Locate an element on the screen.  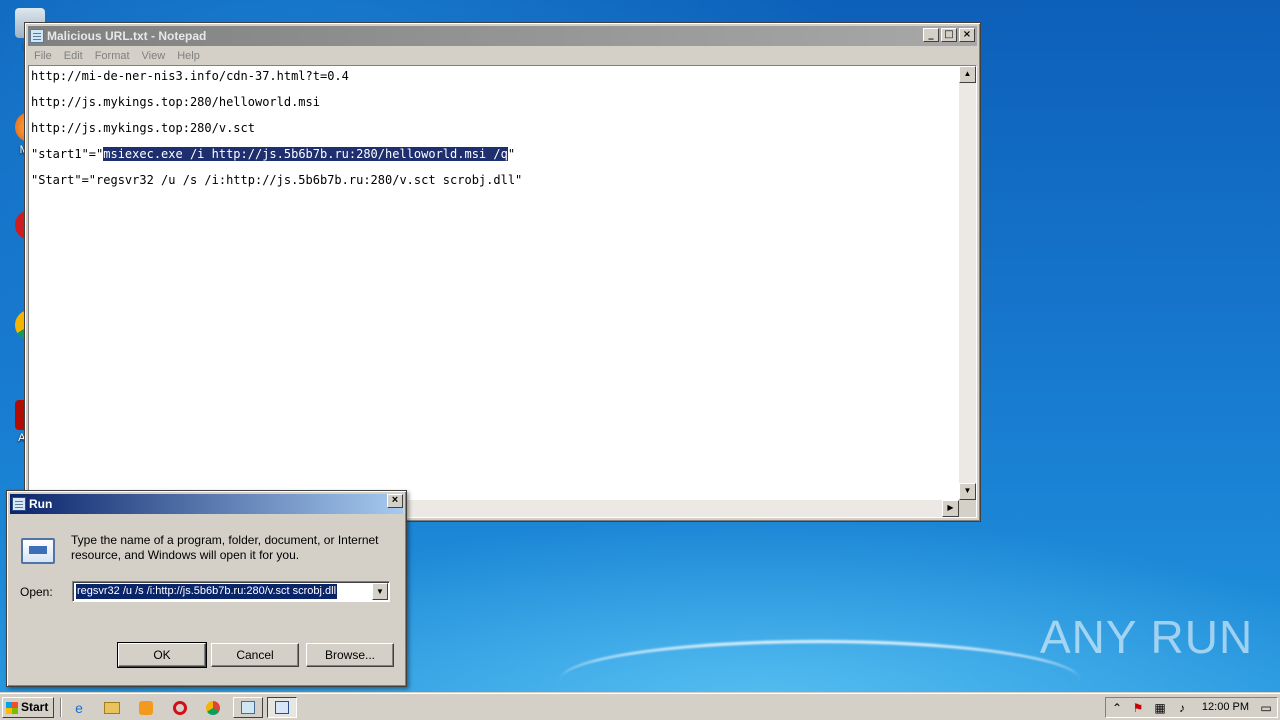
run-titlebar: Run is located at coordinates (206, 504).